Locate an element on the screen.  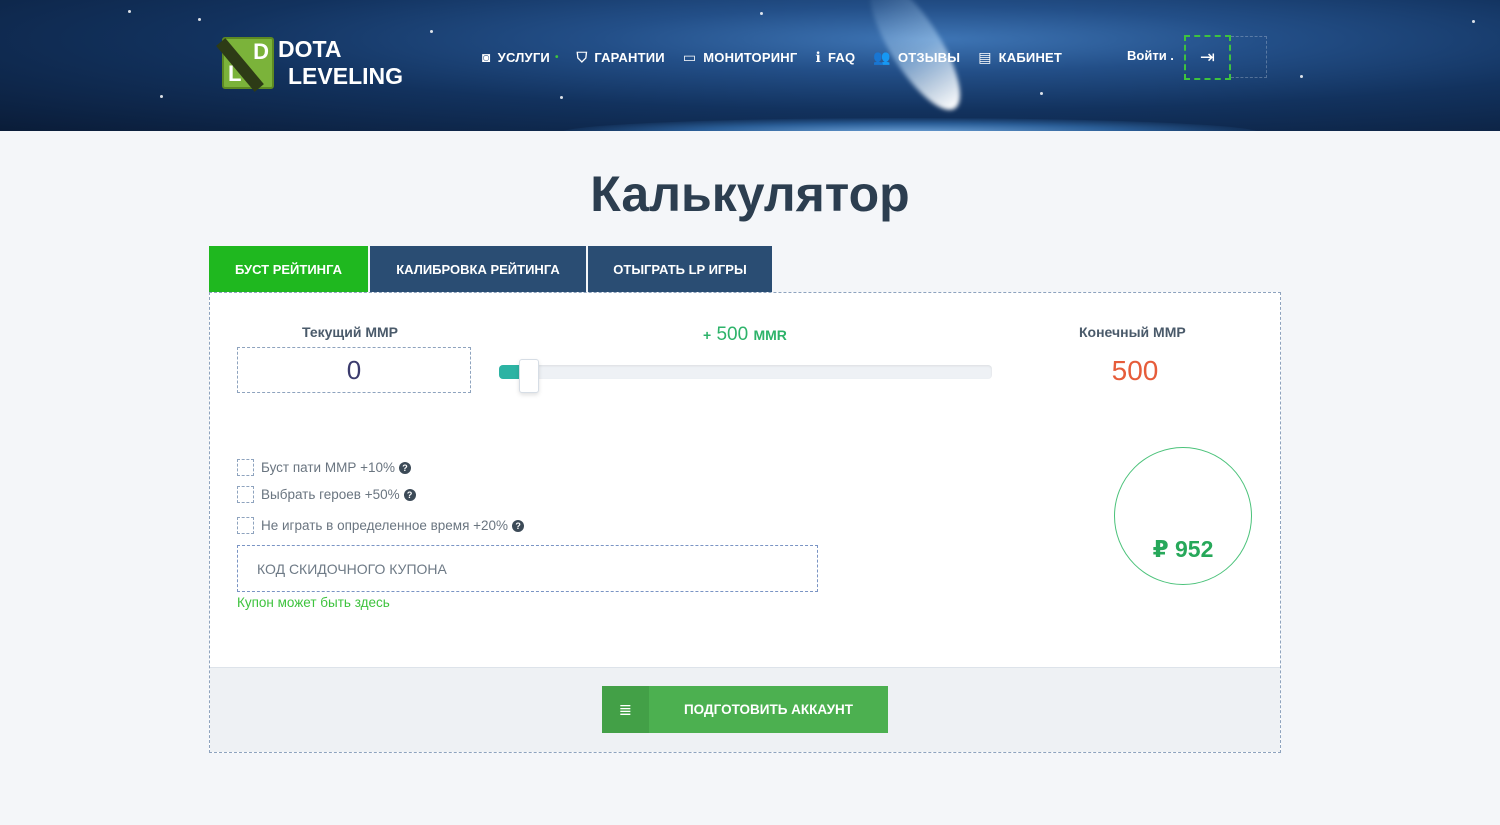
final-mmr-label: Конечный ММР is located at coordinates (1132, 332).